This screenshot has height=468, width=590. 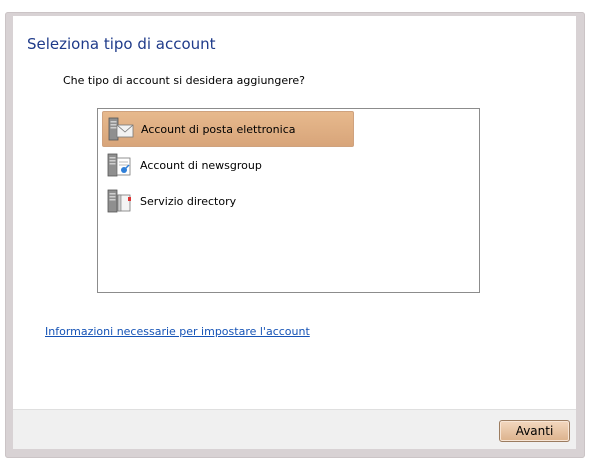 I want to click on list-item-email-account: Account di posta elettronica, so click(x=228, y=129).